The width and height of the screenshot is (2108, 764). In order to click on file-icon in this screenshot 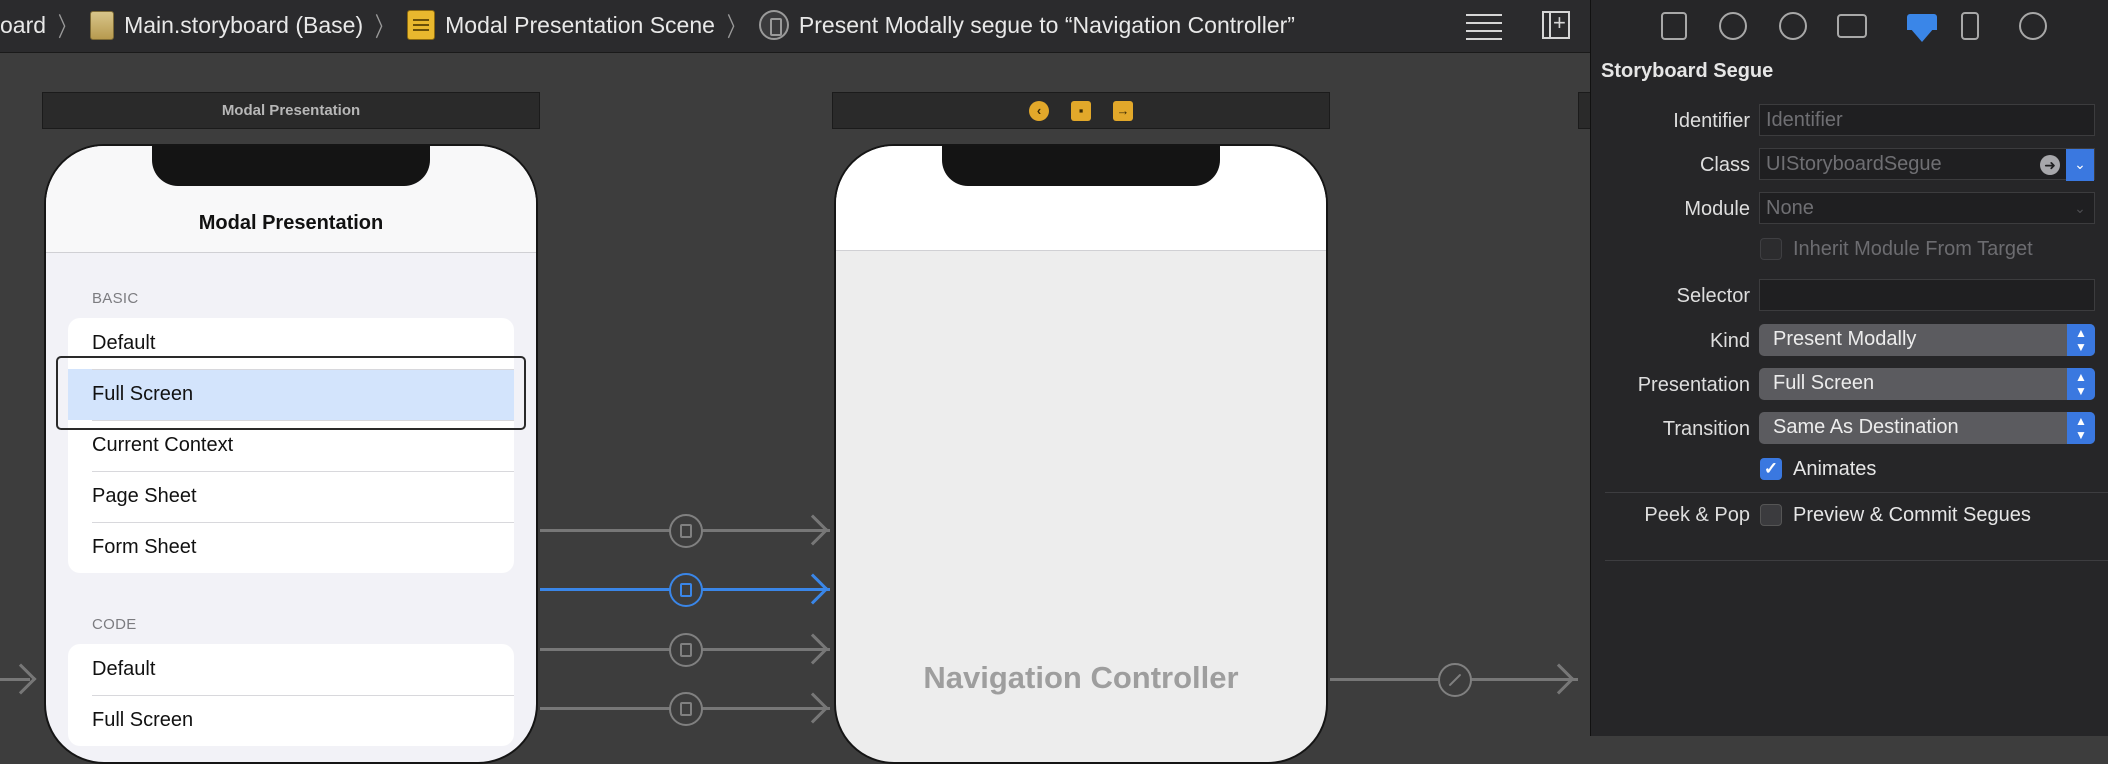, I will do `click(1674, 26)`.